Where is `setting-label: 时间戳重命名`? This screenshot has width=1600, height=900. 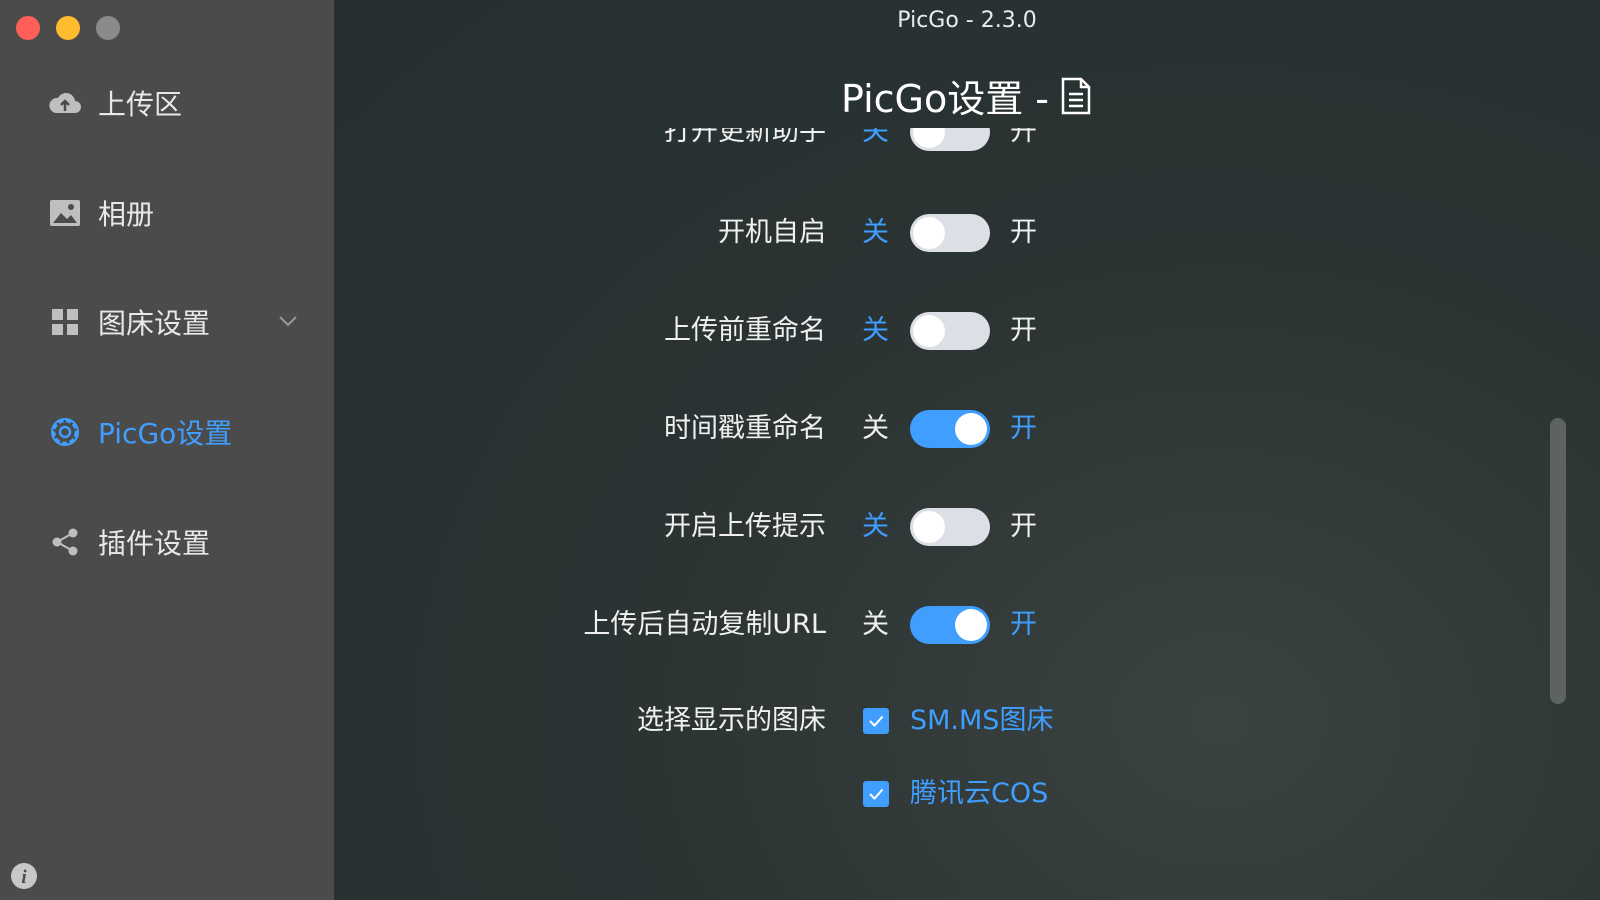 setting-label: 时间戳重命名 is located at coordinates (745, 428).